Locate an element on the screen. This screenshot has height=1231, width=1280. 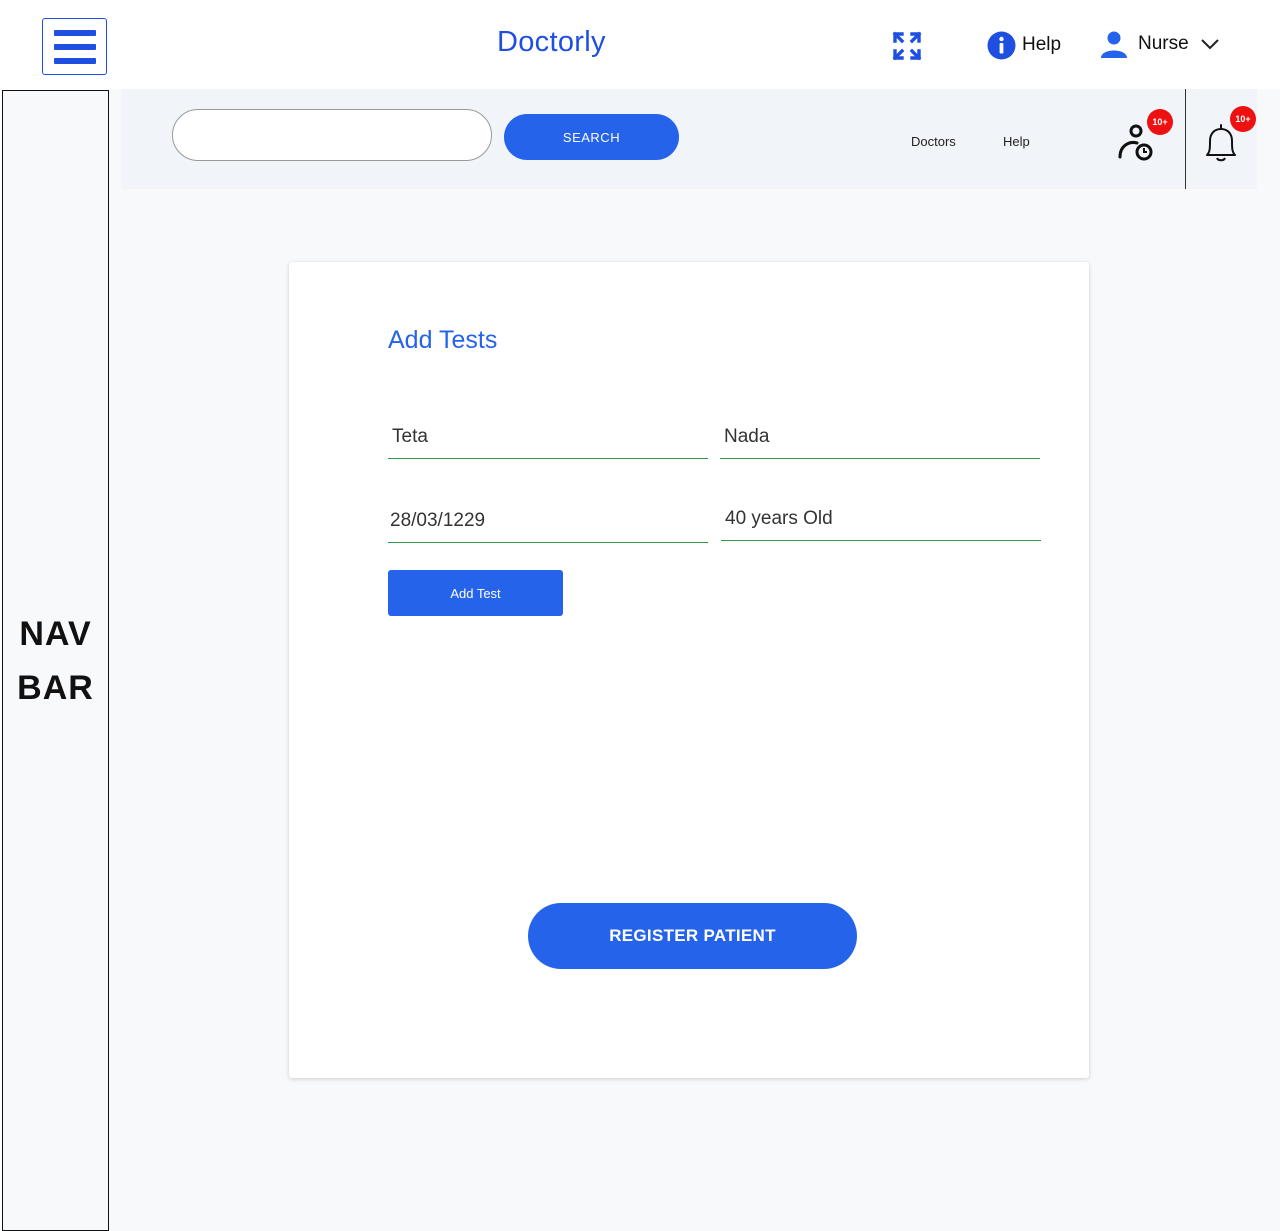
chevron-down-icon is located at coordinates (1209, 44).